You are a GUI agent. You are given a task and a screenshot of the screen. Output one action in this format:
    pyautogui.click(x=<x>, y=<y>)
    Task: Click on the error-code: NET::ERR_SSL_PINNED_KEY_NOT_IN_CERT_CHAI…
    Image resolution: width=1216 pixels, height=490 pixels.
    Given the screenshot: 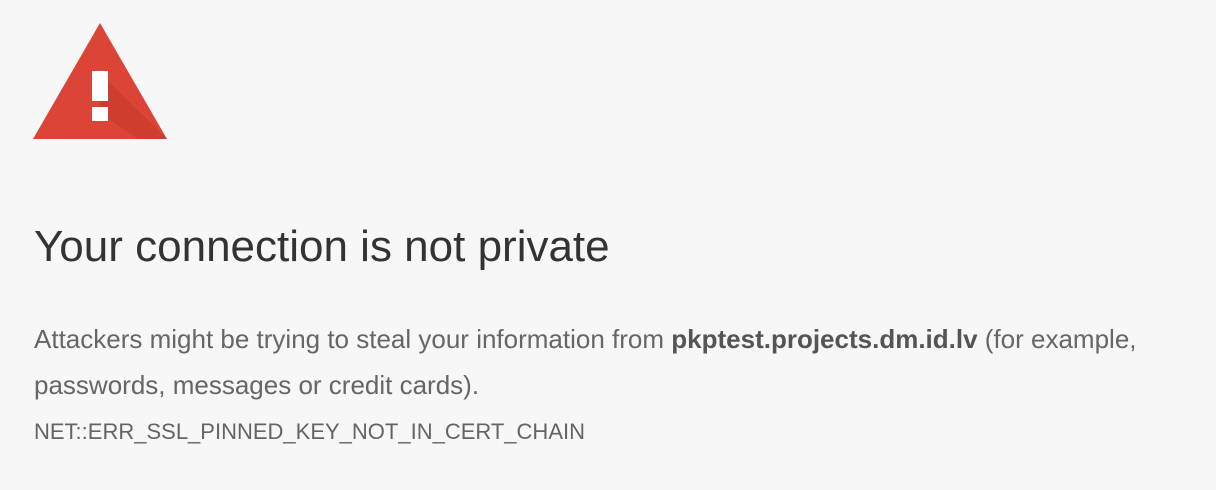 What is the action you would take?
    pyautogui.click(x=309, y=432)
    